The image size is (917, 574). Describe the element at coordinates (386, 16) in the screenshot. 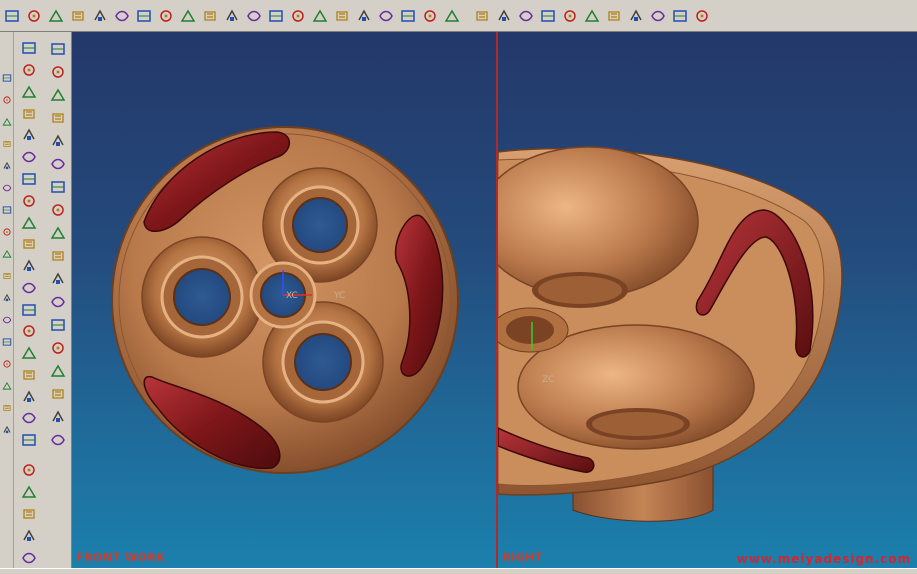

I see `list-icon` at that location.